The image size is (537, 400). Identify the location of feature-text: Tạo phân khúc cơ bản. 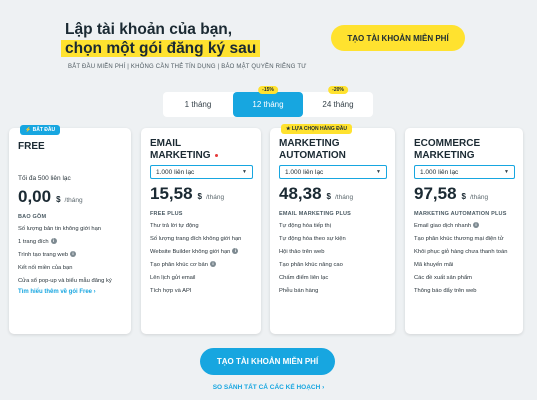
(179, 265).